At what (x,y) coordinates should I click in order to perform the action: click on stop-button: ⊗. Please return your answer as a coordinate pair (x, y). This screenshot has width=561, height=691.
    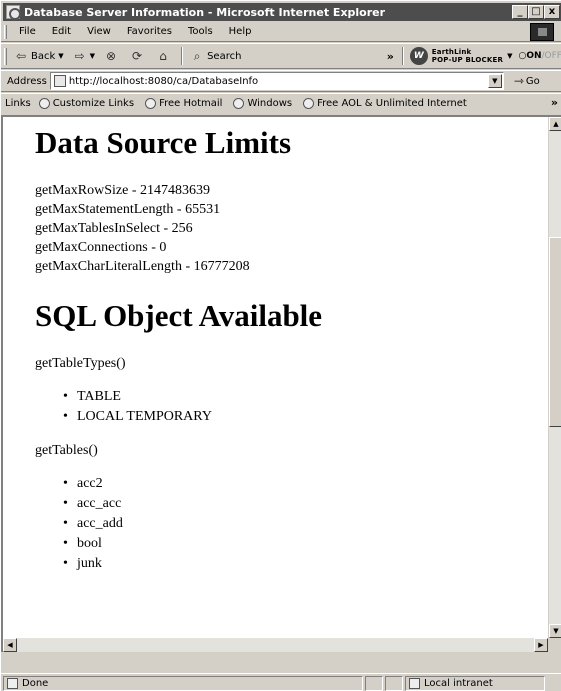
    Looking at the image, I should click on (112, 56).